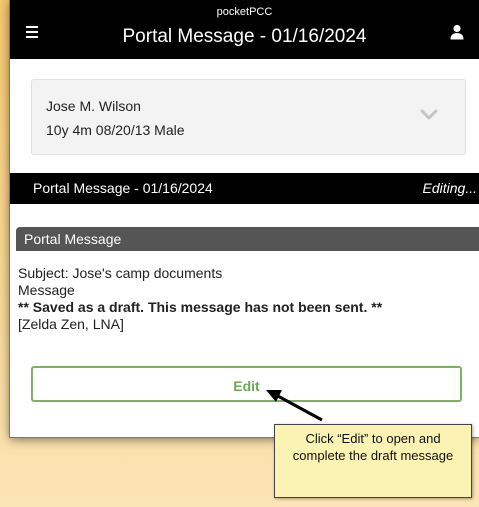 This screenshot has width=479, height=507. Describe the element at coordinates (115, 130) in the screenshot. I see `patient-details: 10y 4m 08/20/13 Male` at that location.